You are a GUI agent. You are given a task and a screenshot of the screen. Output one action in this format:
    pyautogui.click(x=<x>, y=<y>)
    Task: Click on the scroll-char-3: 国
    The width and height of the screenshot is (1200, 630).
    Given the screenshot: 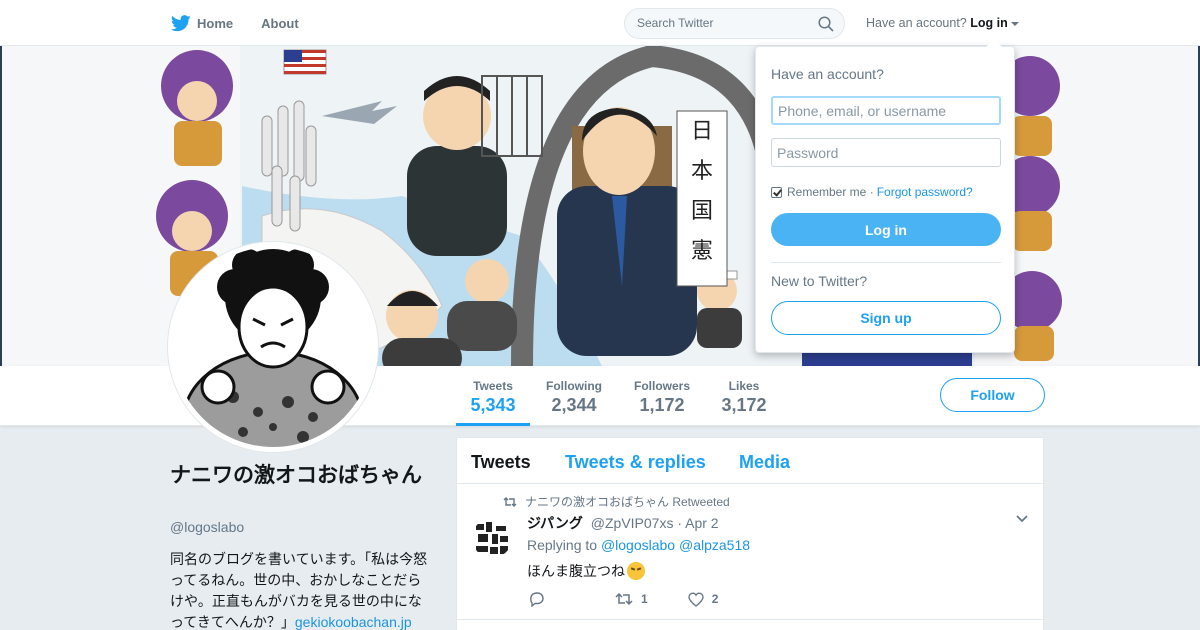 What is the action you would take?
    pyautogui.click(x=702, y=211)
    